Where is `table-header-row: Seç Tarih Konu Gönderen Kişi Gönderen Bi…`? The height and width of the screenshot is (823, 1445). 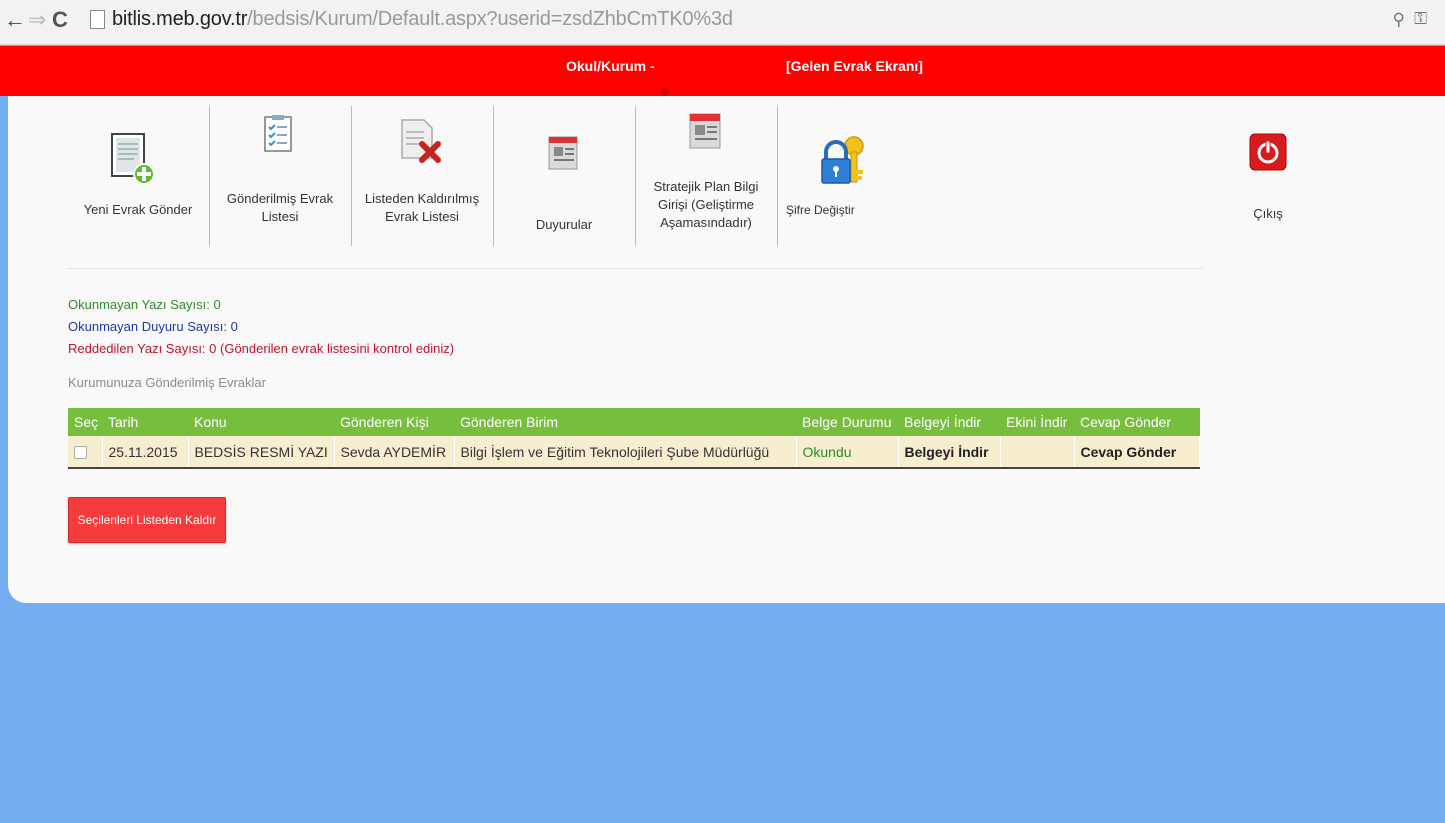
table-header-row: Seç Tarih Konu Gönderen Kişi Gönderen Bi… is located at coordinates (634, 422).